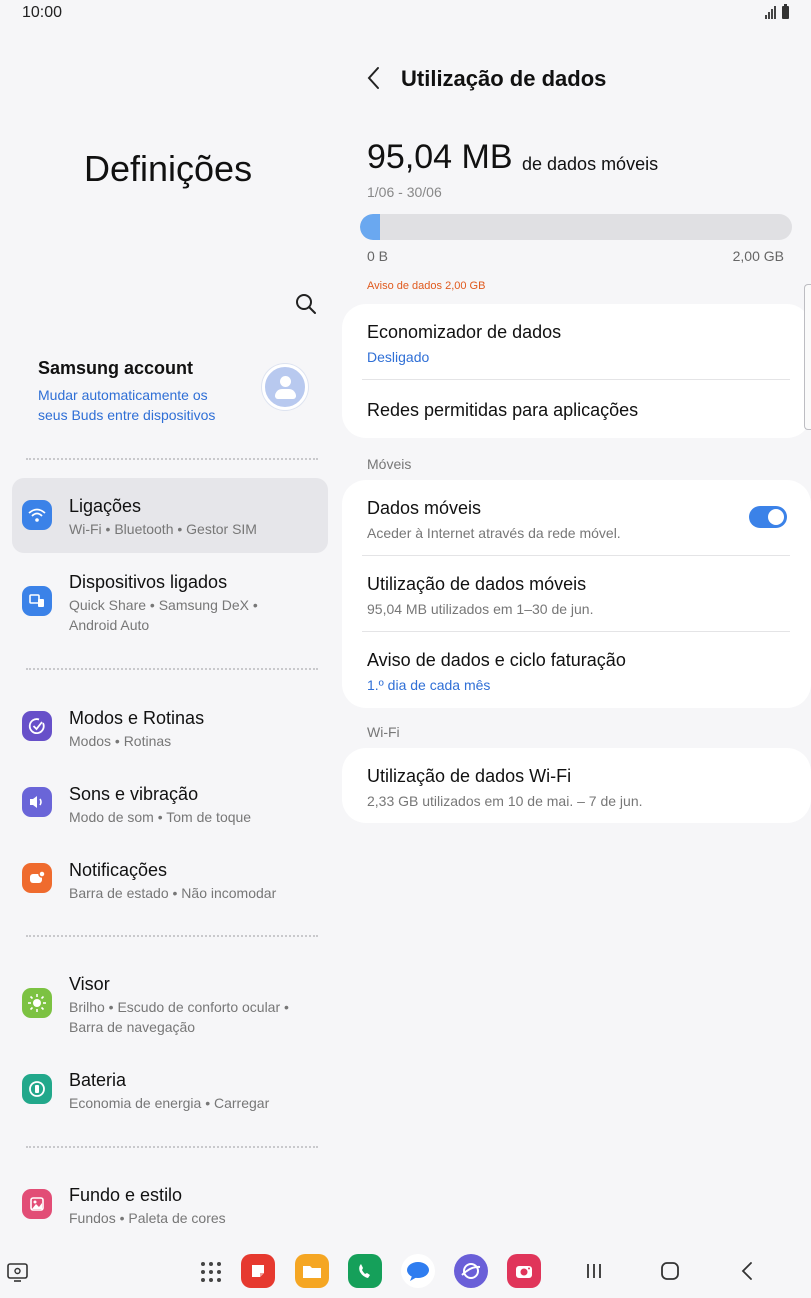 The height and width of the screenshot is (1298, 811). What do you see at coordinates (389, 464) in the screenshot?
I see `section-label-mobile: Móveis` at bounding box center [389, 464].